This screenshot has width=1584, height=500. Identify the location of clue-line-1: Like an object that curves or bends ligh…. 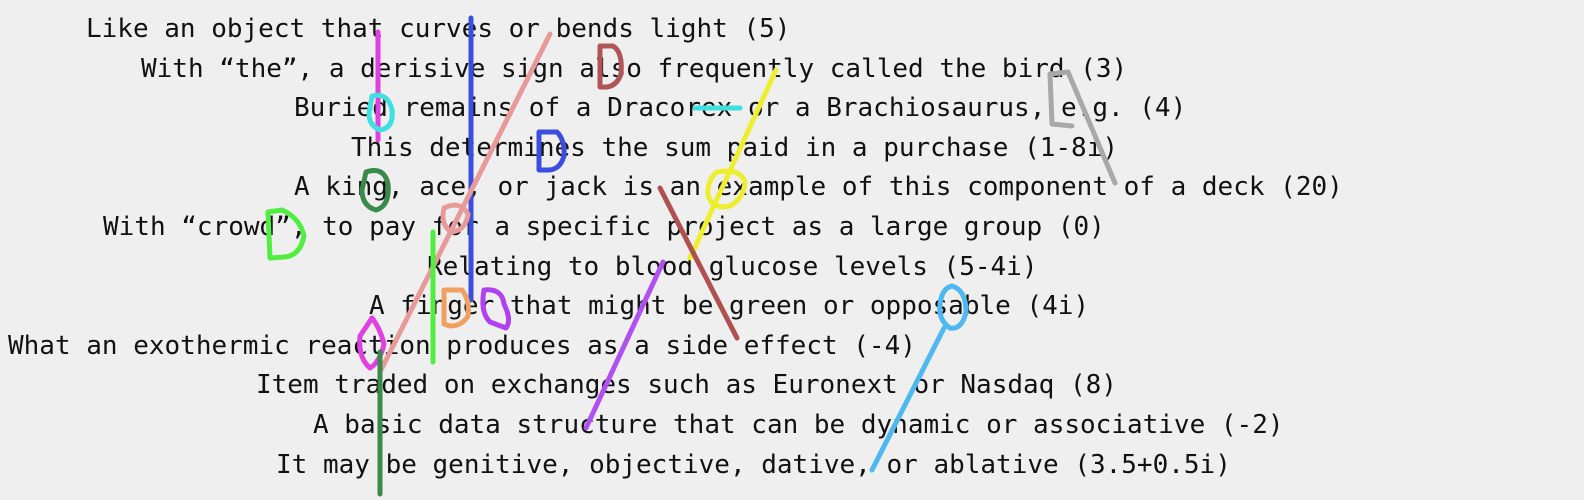
(438, 29).